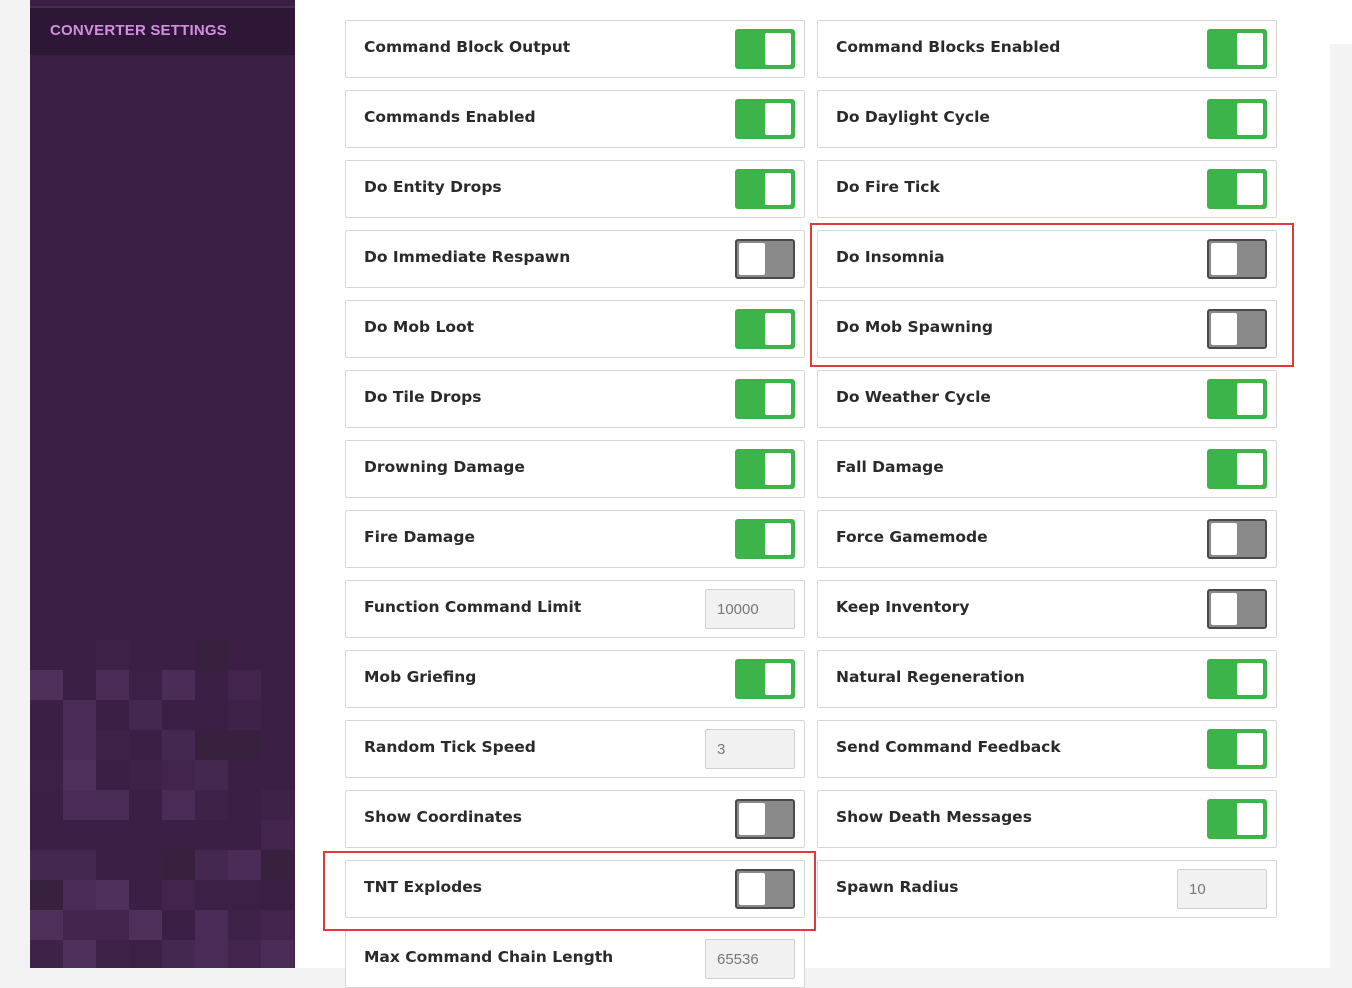 The image size is (1352, 988). I want to click on setting-label: Fire Damage, so click(419, 537).